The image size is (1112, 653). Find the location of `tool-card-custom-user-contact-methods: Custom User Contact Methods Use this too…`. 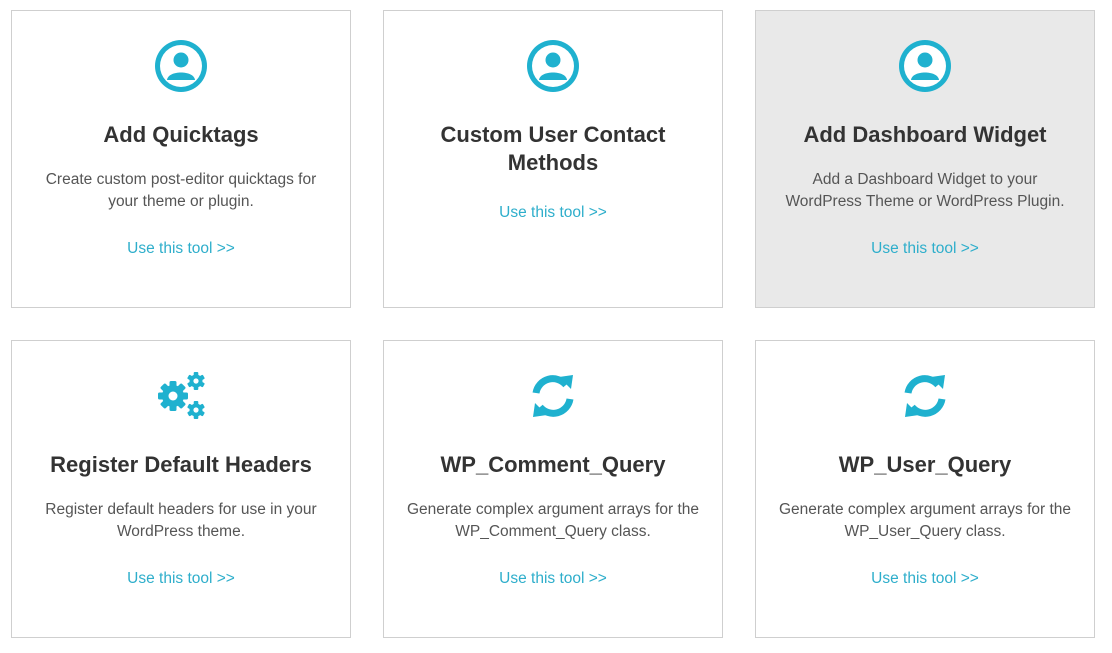

tool-card-custom-user-contact-methods: Custom User Contact Methods Use this too… is located at coordinates (553, 159).